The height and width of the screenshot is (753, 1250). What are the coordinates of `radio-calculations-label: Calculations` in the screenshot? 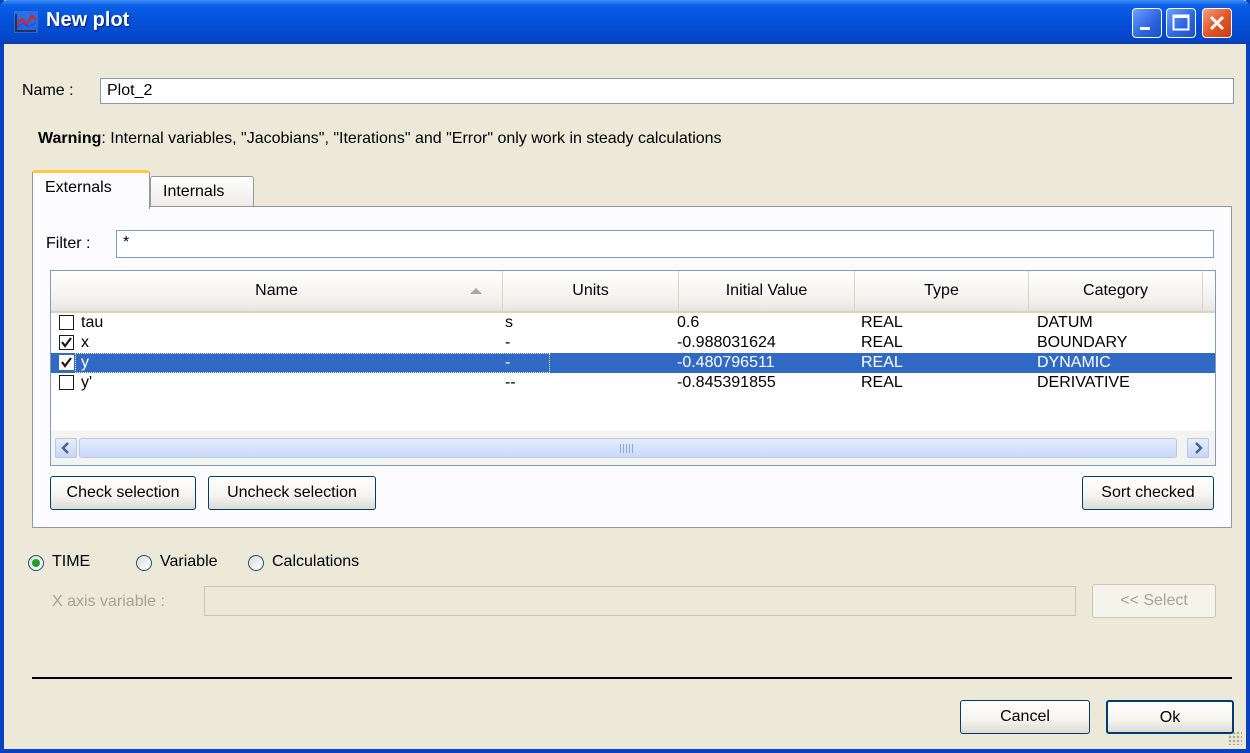 It's located at (315, 562).